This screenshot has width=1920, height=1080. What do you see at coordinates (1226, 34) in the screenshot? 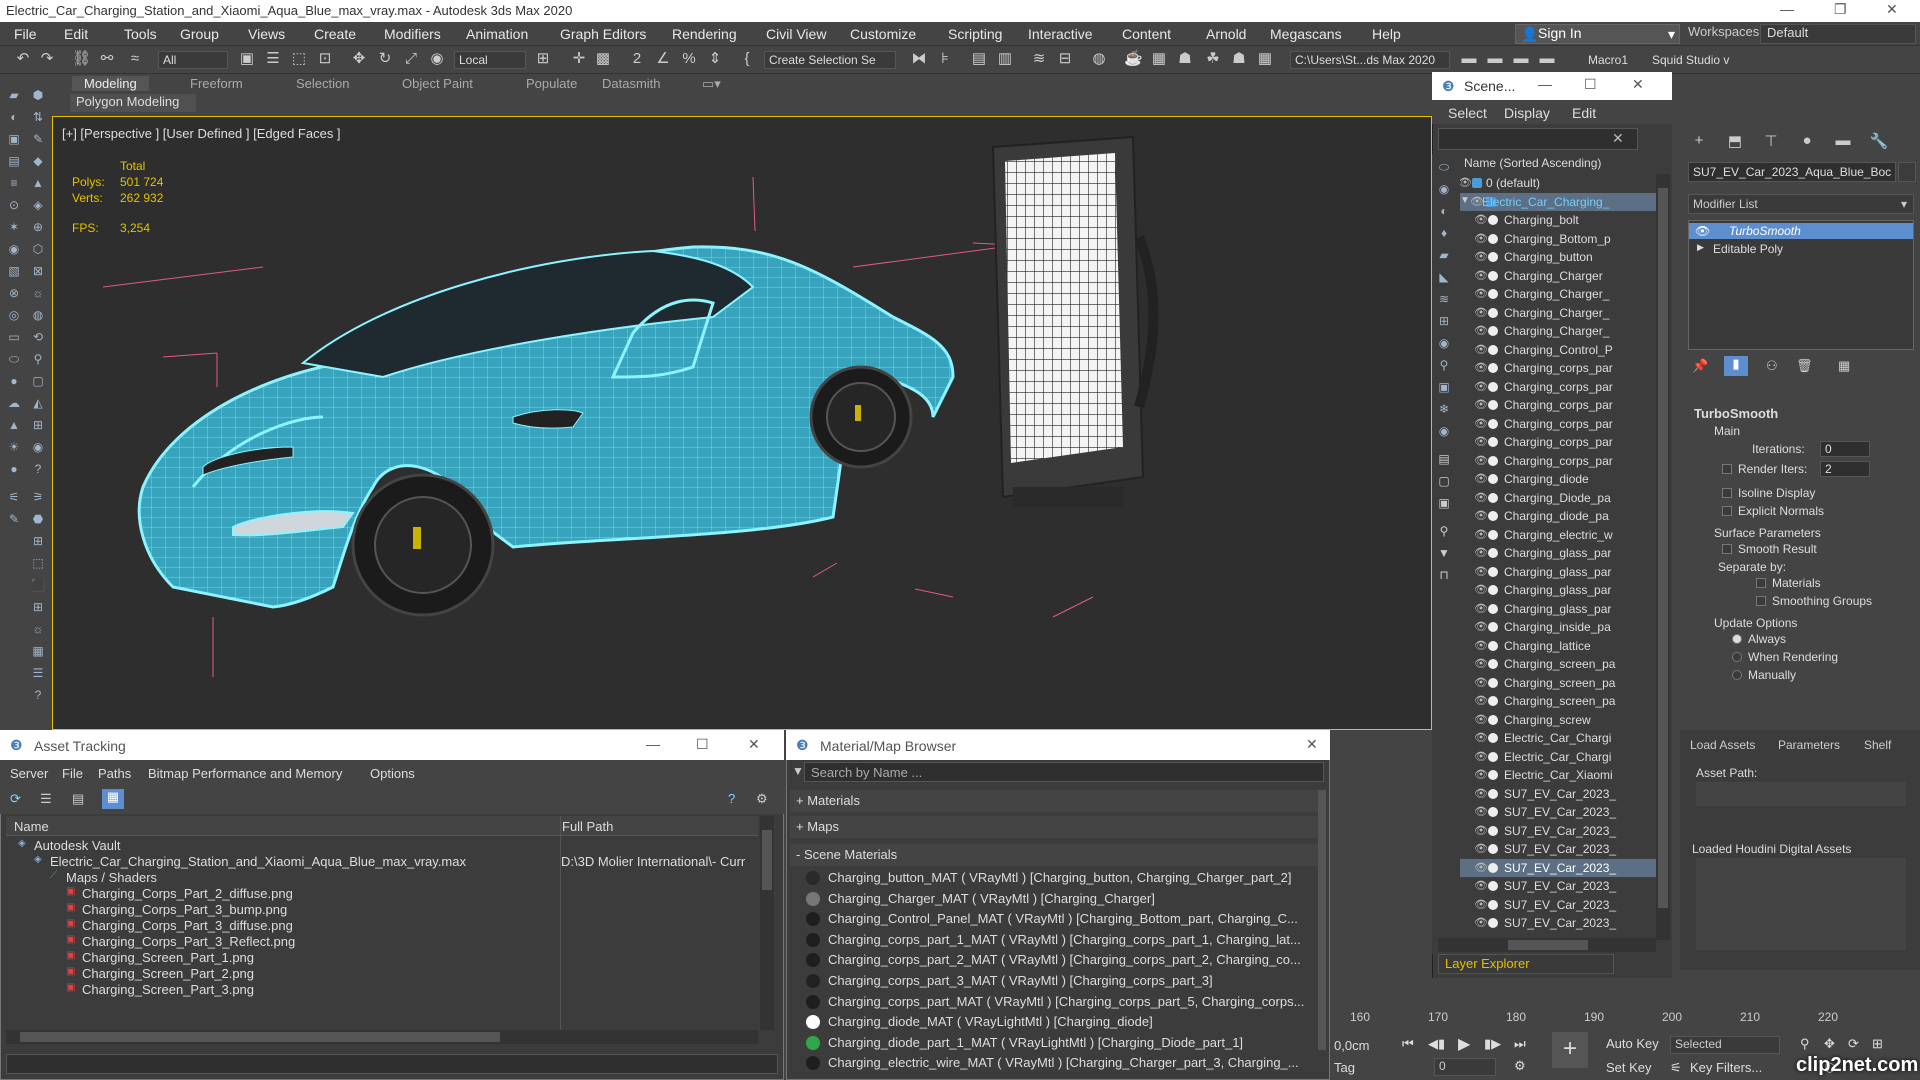
I see `menu-arnold: Arnold` at bounding box center [1226, 34].